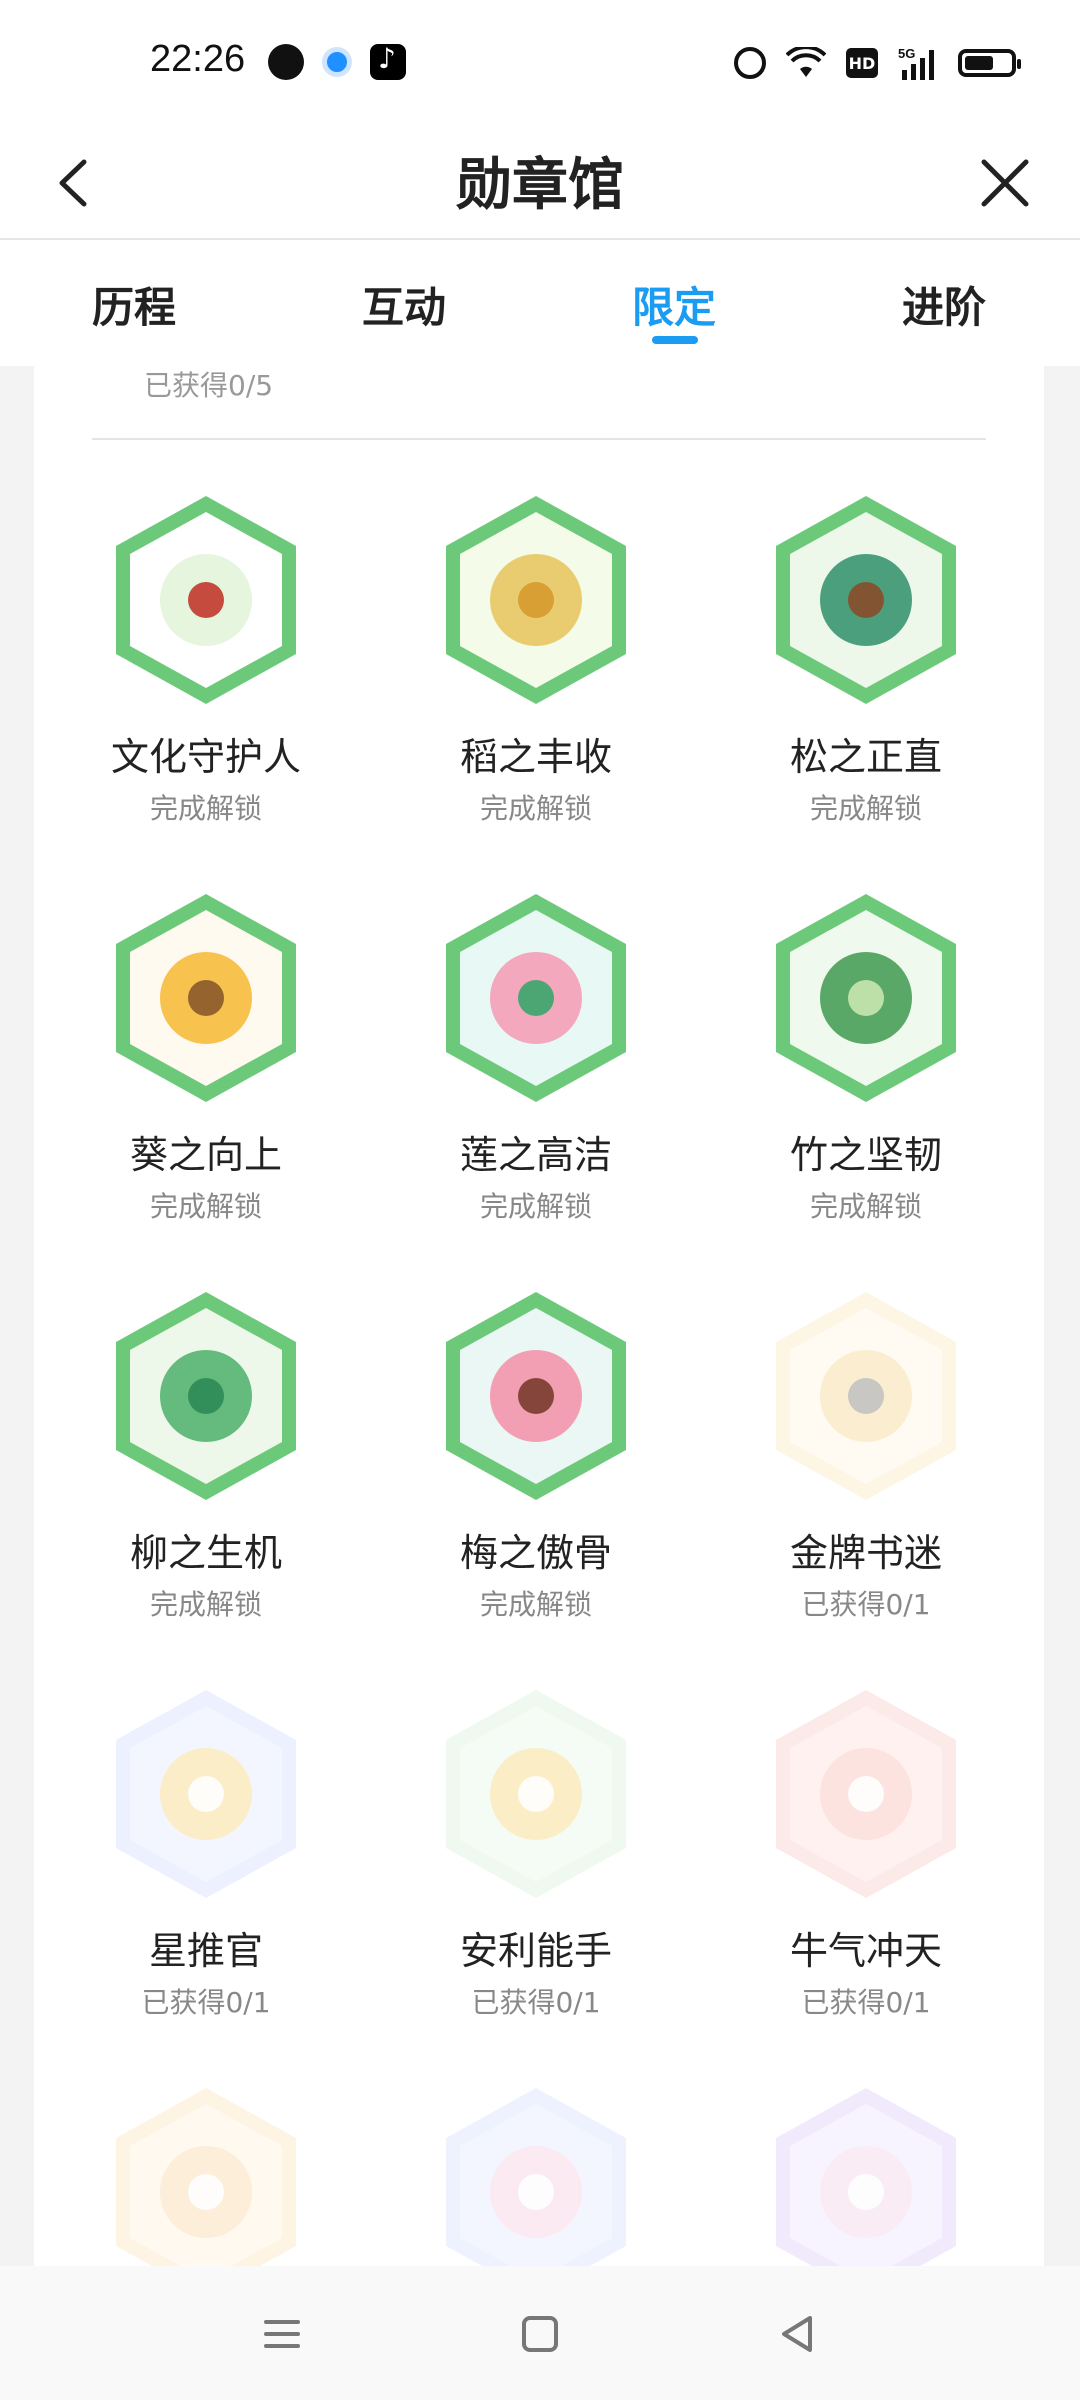 The width and height of the screenshot is (1080, 2400). I want to click on sunflower-icon, so click(206, 998).